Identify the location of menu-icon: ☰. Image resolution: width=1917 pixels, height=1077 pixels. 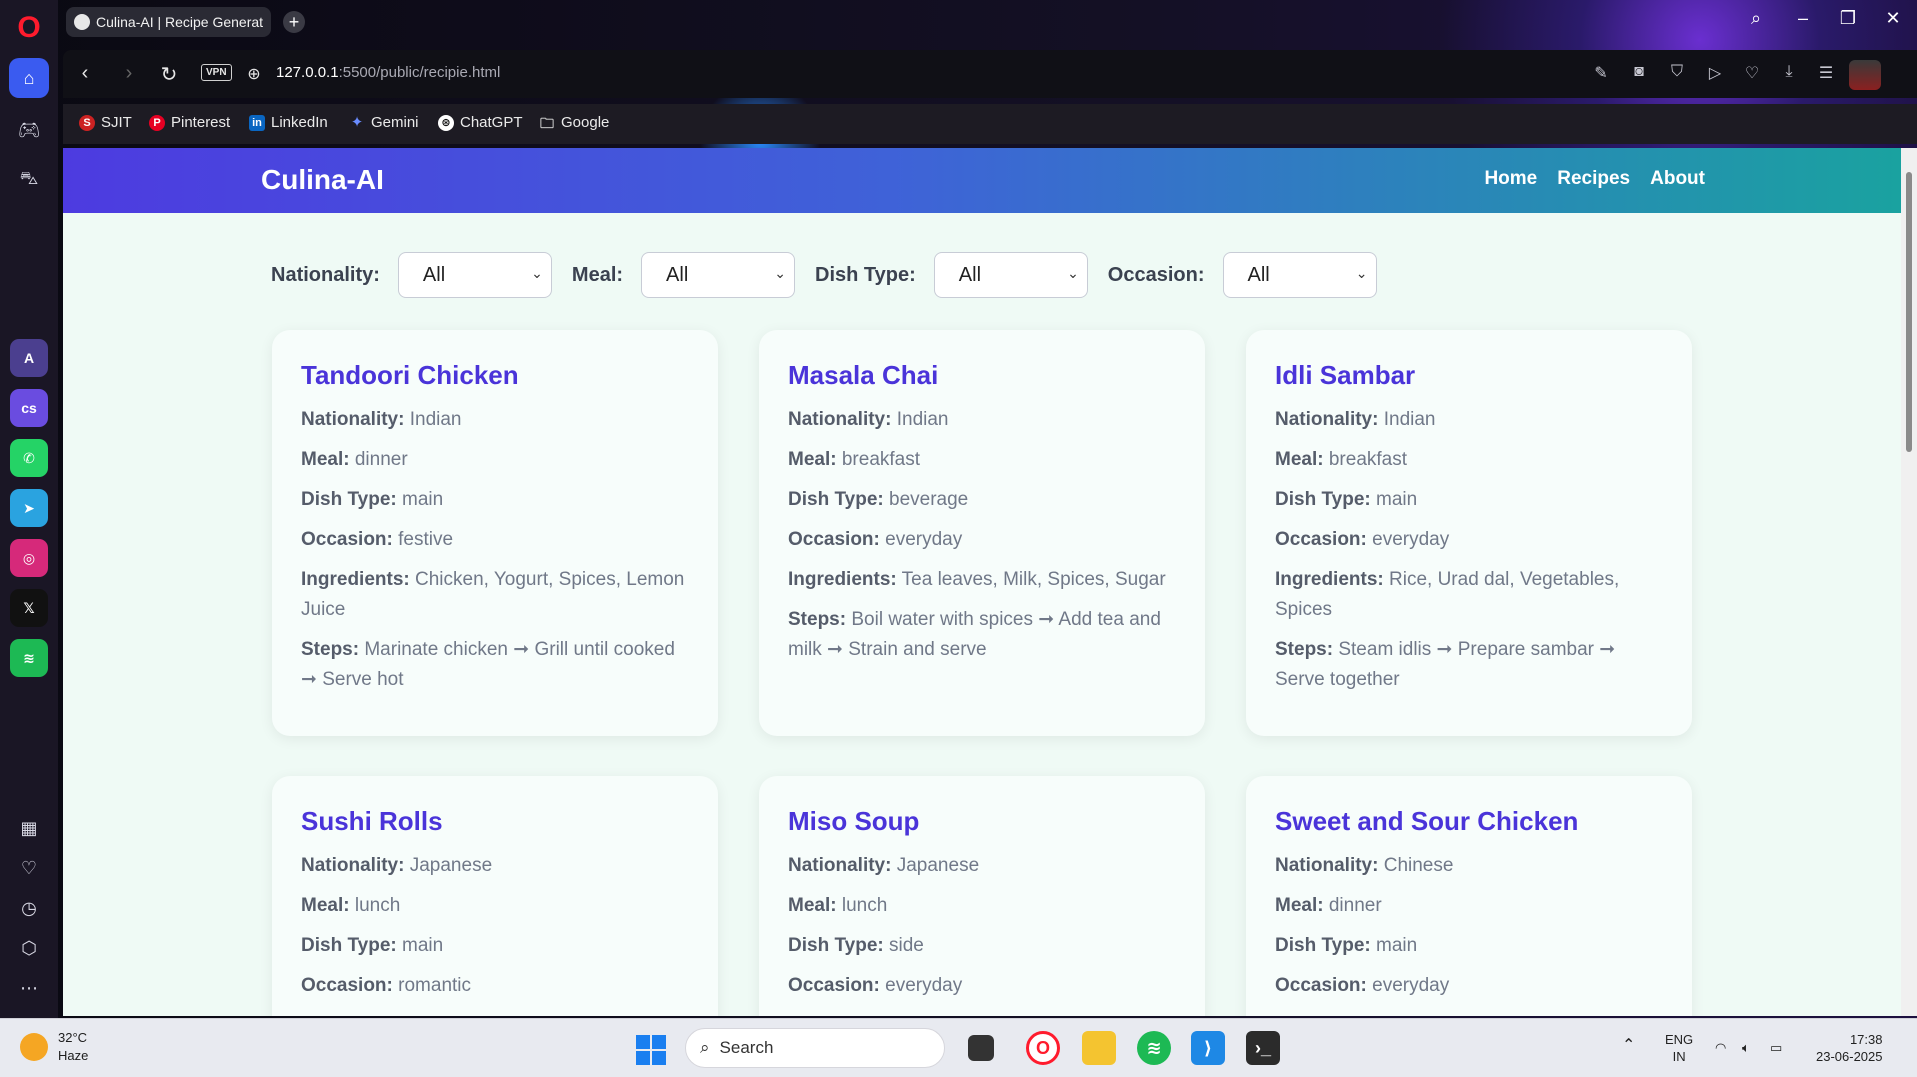
(1826, 73).